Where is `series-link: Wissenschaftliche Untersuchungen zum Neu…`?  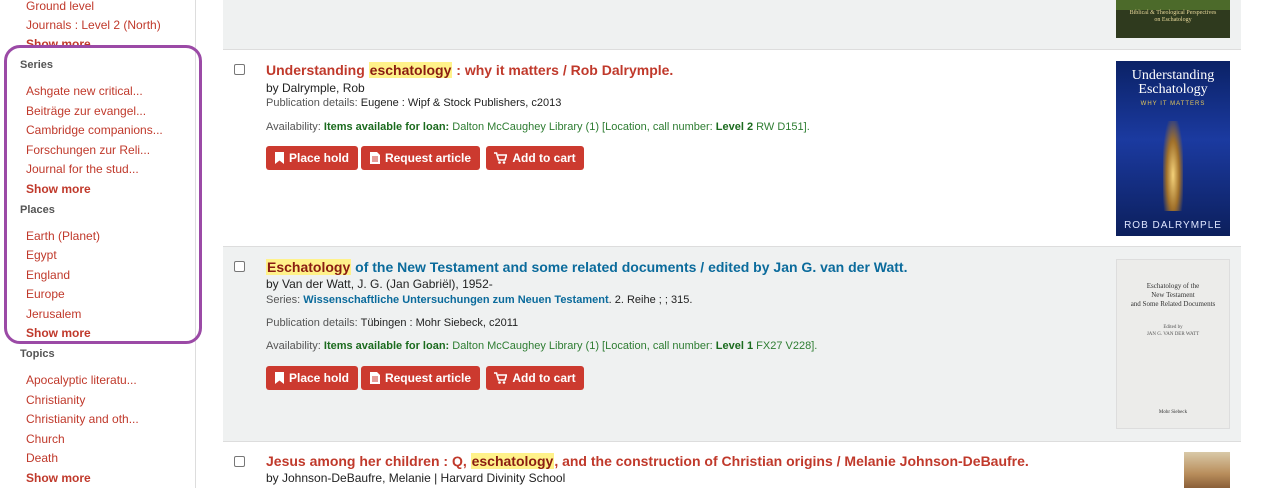
series-link: Wissenschaftliche Untersuchungen zum Neu… is located at coordinates (455, 300).